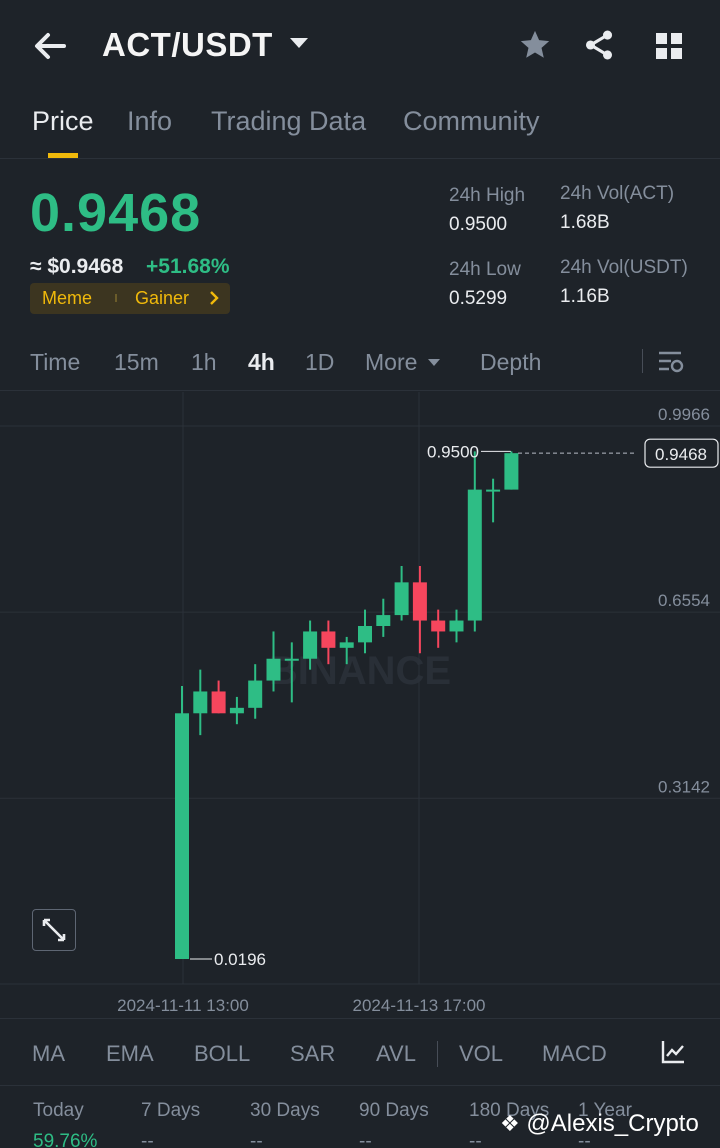 The width and height of the screenshot is (720, 1148). Describe the element at coordinates (419, 1005) in the screenshot. I see `x-tick-label: 2024-11-13 17:00` at that location.